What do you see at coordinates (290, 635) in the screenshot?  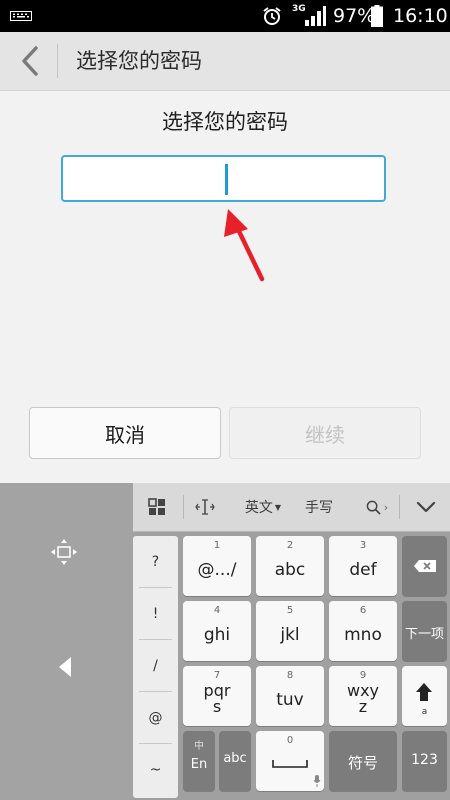 I see `key-label: jkl` at bounding box center [290, 635].